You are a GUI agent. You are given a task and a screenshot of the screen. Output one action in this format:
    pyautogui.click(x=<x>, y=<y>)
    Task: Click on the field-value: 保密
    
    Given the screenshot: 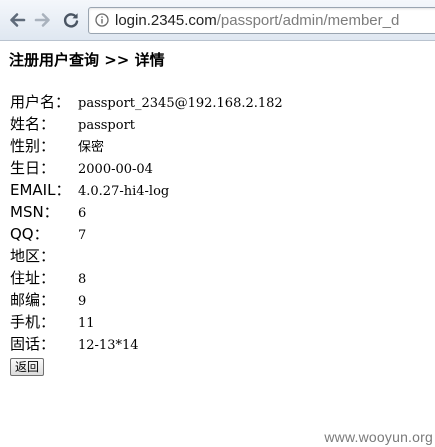 What is the action you would take?
    pyautogui.click(x=91, y=147)
    